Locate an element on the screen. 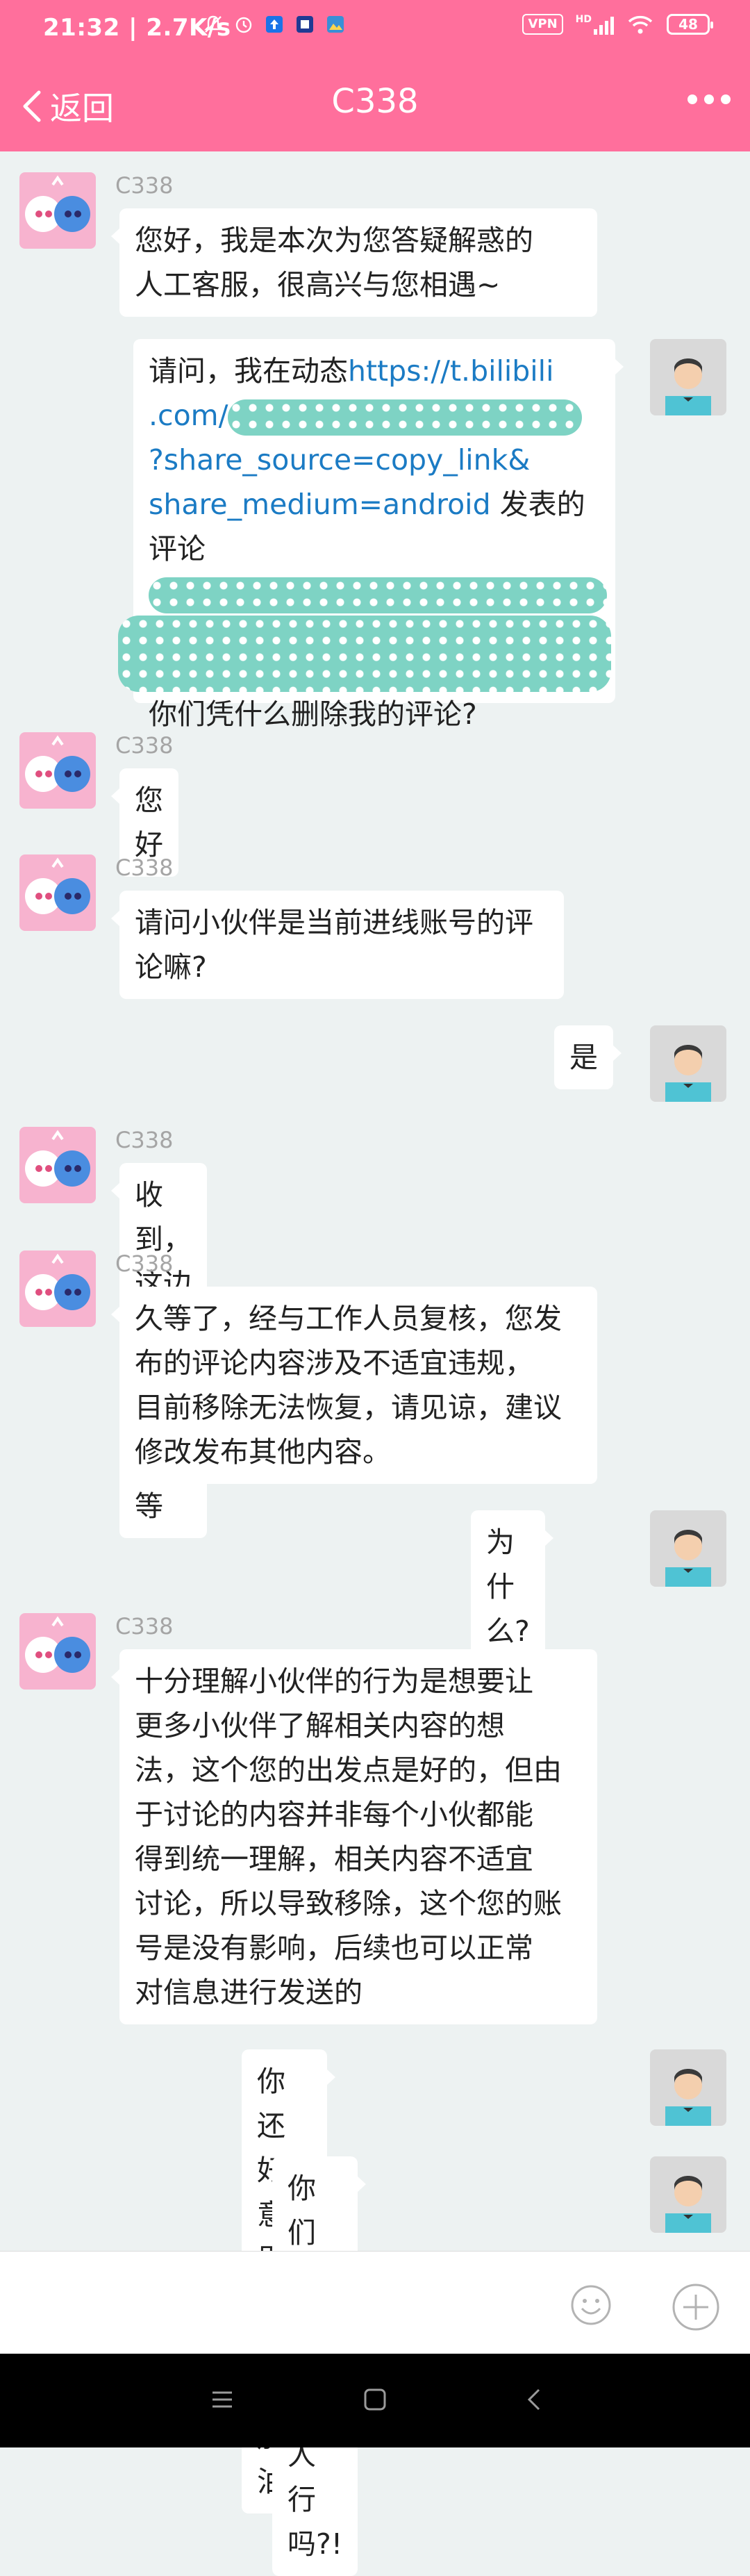  chat-title: C338 is located at coordinates (375, 101).